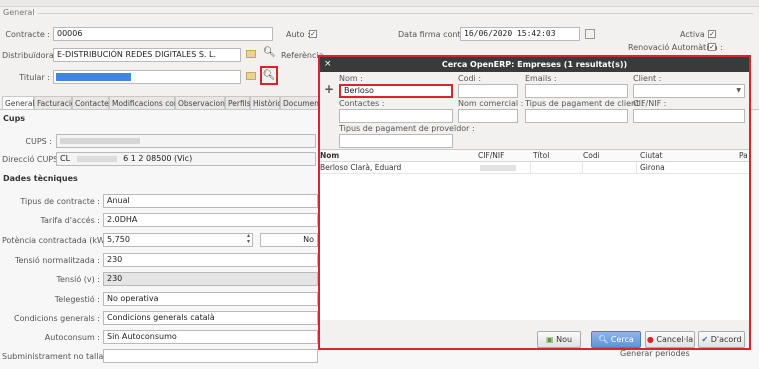 The height and width of the screenshot is (369, 759). Describe the element at coordinates (396, 91) in the screenshot. I see `nom-input: Berloso` at that location.